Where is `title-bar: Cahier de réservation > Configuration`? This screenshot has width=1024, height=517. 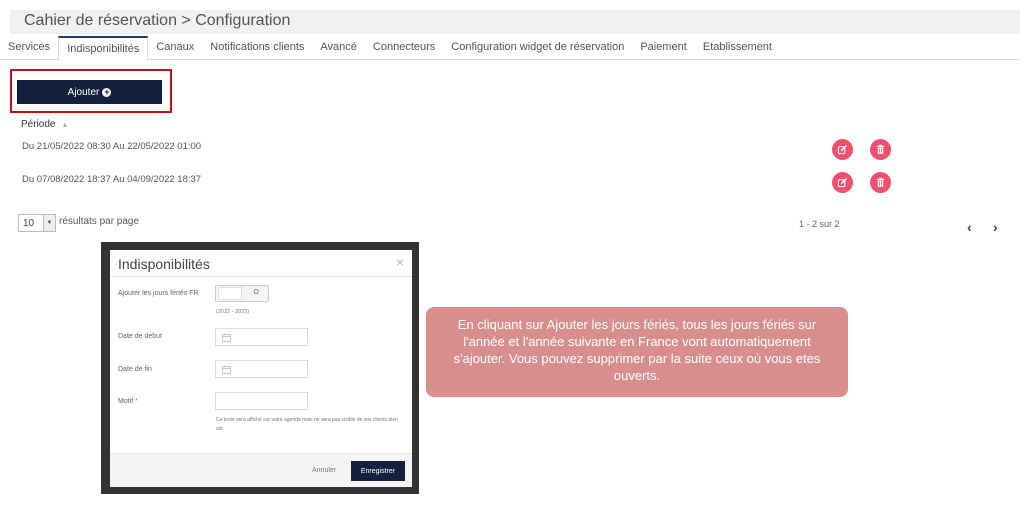
title-bar: Cahier de réservation > Configuration is located at coordinates (515, 22).